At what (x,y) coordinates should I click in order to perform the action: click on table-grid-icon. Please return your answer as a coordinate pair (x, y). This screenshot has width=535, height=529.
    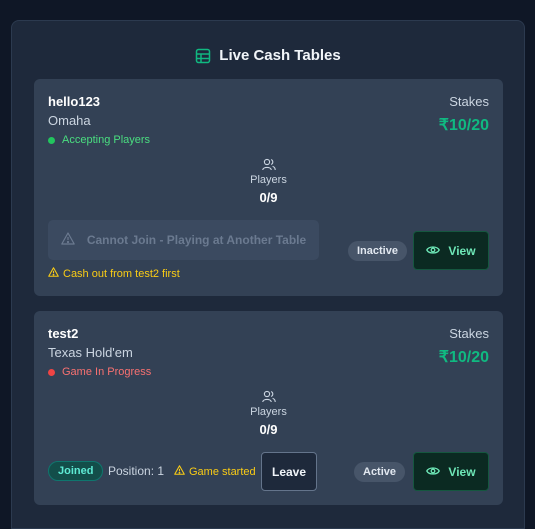
    Looking at the image, I should click on (203, 56).